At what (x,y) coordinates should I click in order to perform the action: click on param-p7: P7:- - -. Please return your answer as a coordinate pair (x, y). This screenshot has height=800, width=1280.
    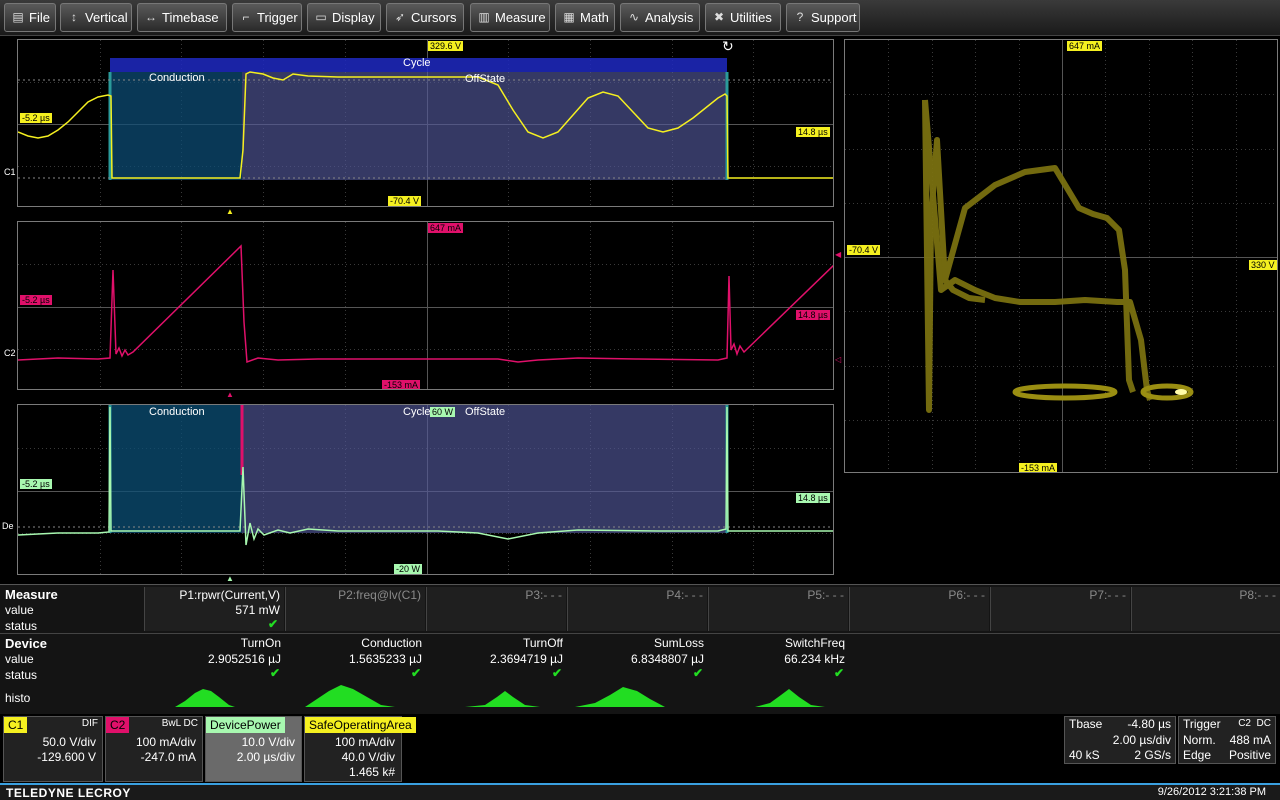
    Looking at the image, I should click on (1060, 609).